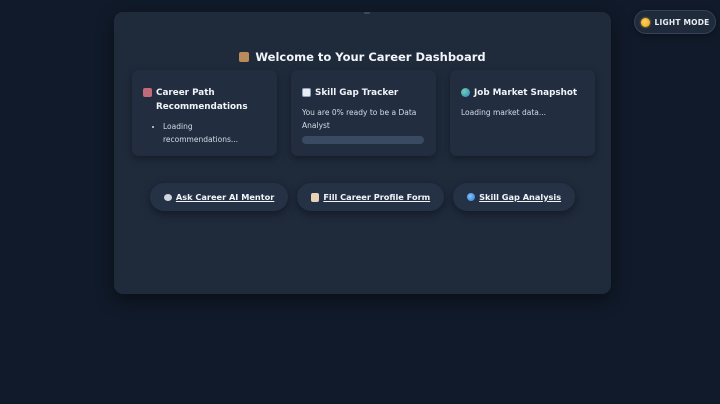  What do you see at coordinates (370, 57) in the screenshot?
I see `dashboard-title-text: Welcome to Your Career Dashboard` at bounding box center [370, 57].